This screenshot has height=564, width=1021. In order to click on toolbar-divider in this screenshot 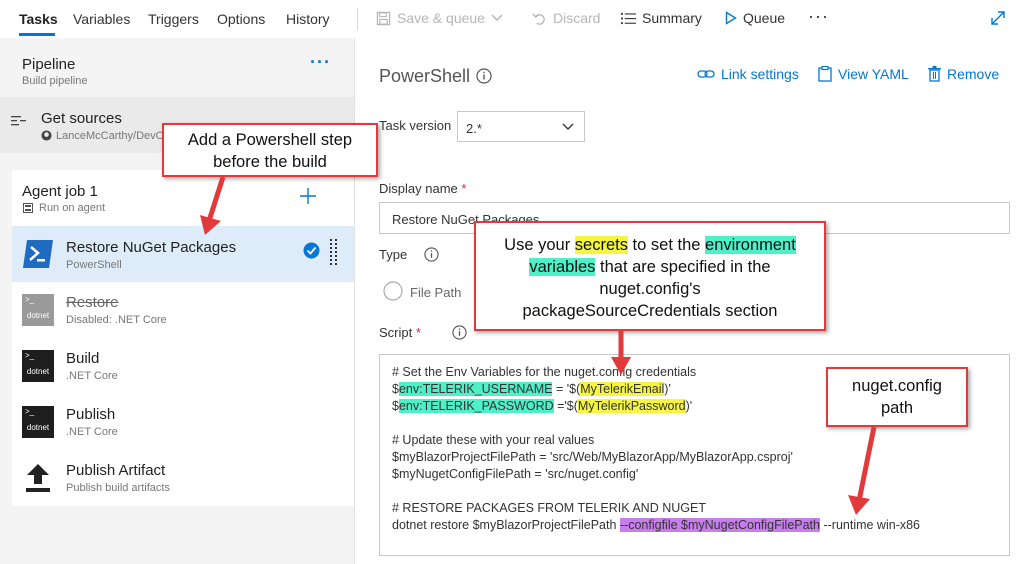, I will do `click(357, 19)`.